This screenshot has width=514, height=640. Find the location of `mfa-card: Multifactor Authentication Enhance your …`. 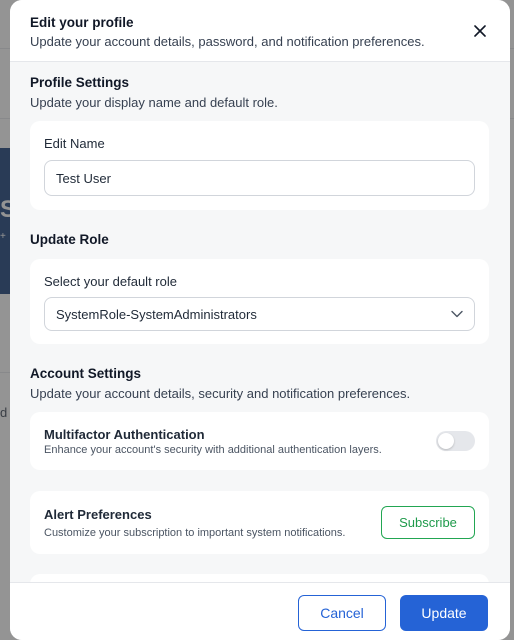

mfa-card: Multifactor Authentication Enhance your … is located at coordinates (259, 441).